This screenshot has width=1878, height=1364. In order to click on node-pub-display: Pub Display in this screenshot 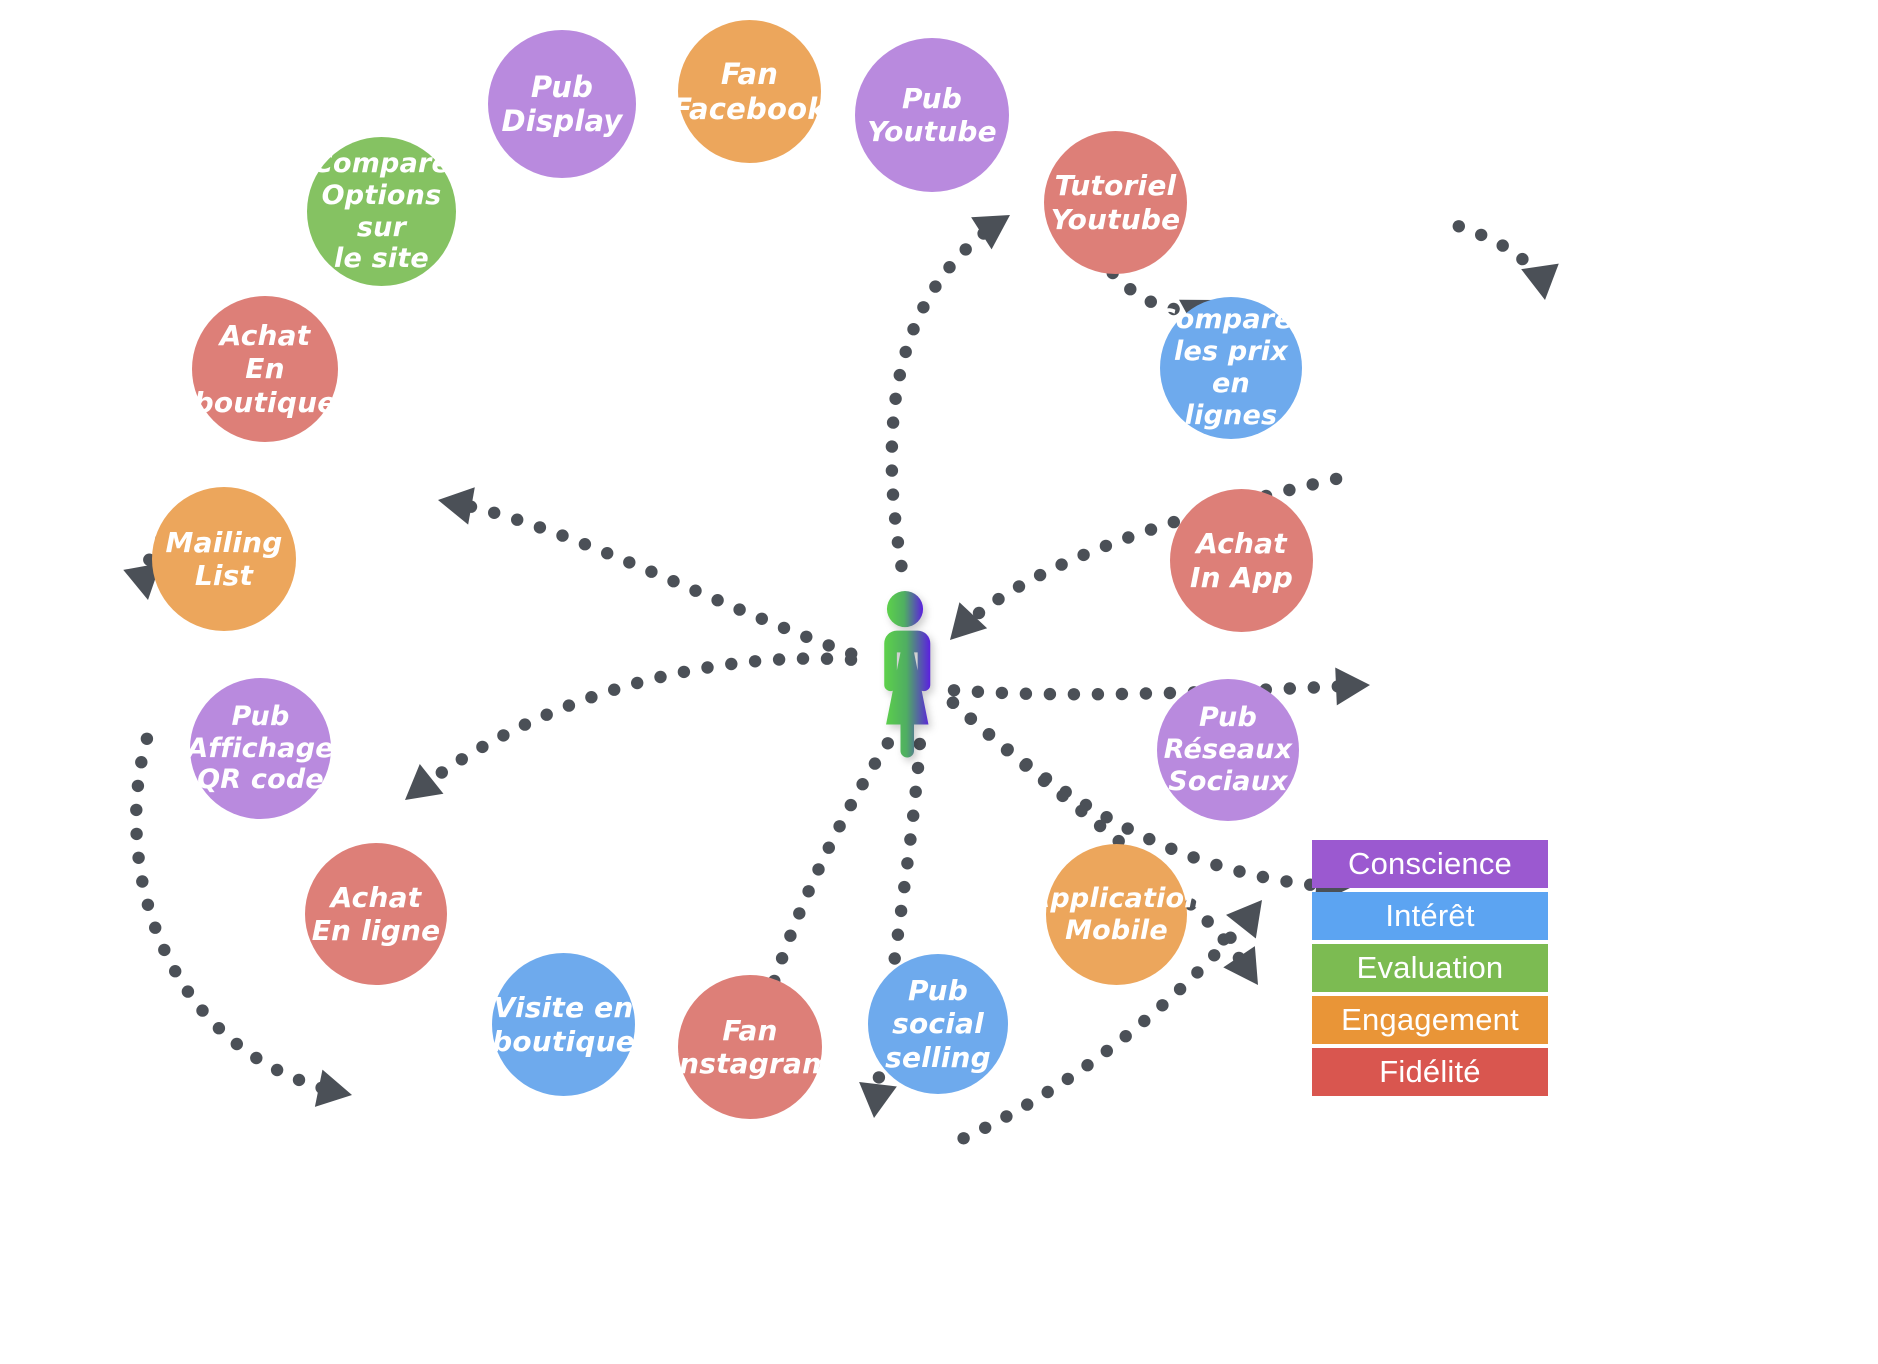, I will do `click(562, 104)`.